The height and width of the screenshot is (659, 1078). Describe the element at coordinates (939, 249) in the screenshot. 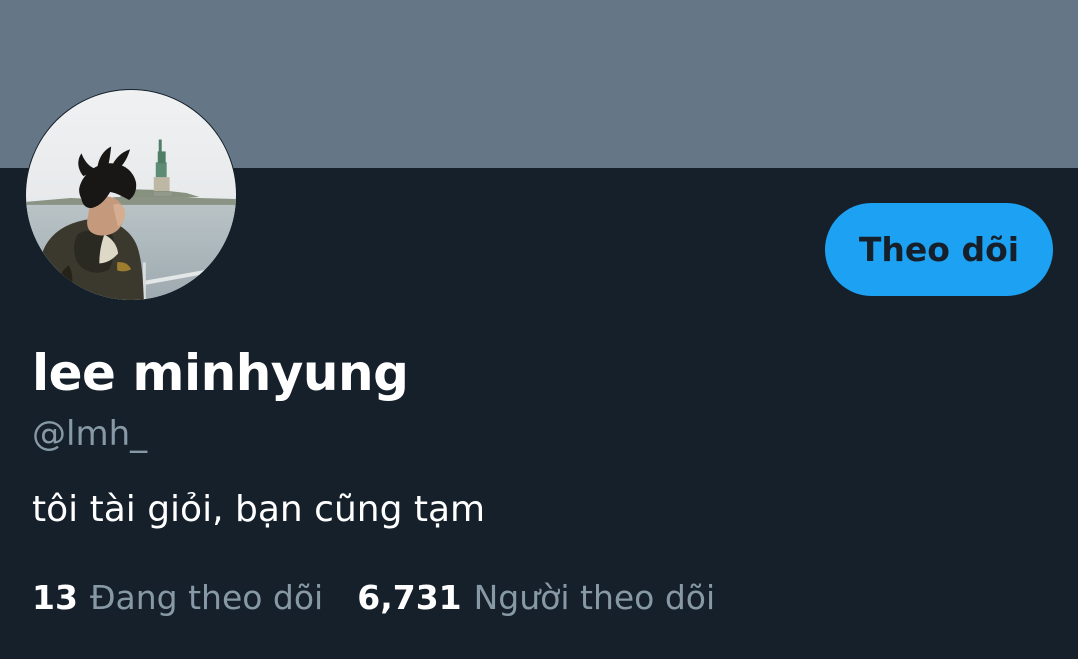

I see `follow-button: Theo dõi` at that location.